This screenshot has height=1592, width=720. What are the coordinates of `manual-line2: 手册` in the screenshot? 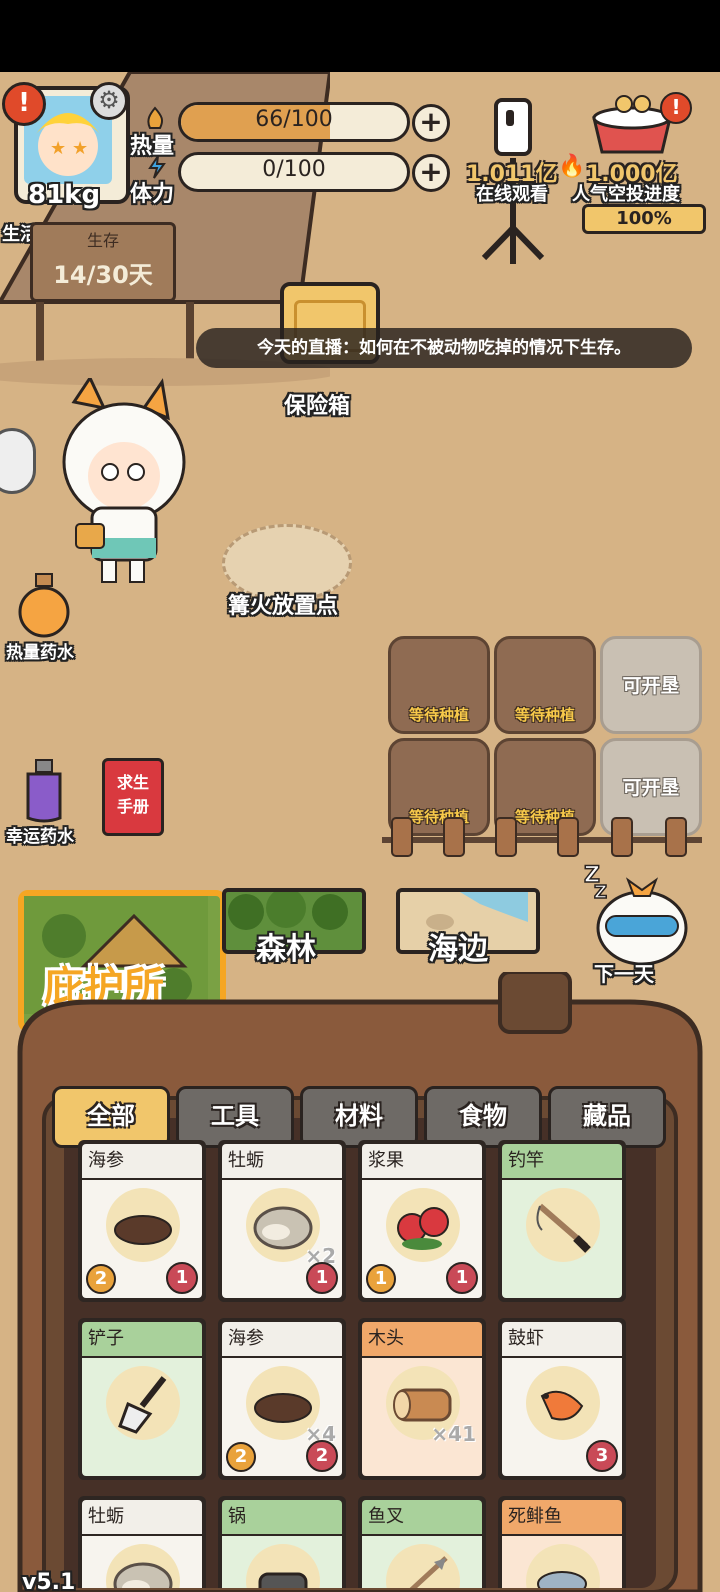 It's located at (132, 806).